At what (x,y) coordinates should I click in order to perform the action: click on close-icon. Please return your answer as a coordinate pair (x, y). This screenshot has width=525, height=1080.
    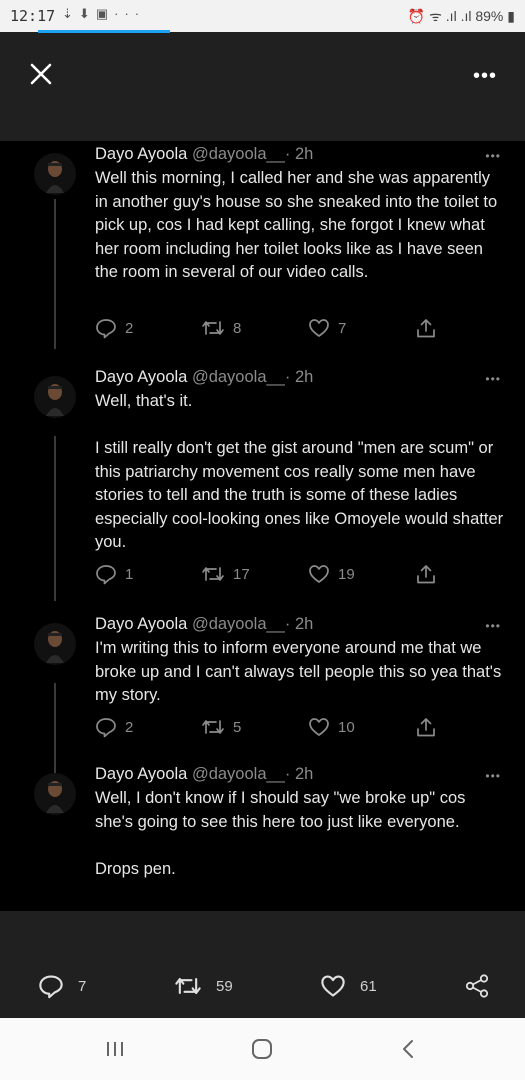
    Looking at the image, I should click on (41, 74).